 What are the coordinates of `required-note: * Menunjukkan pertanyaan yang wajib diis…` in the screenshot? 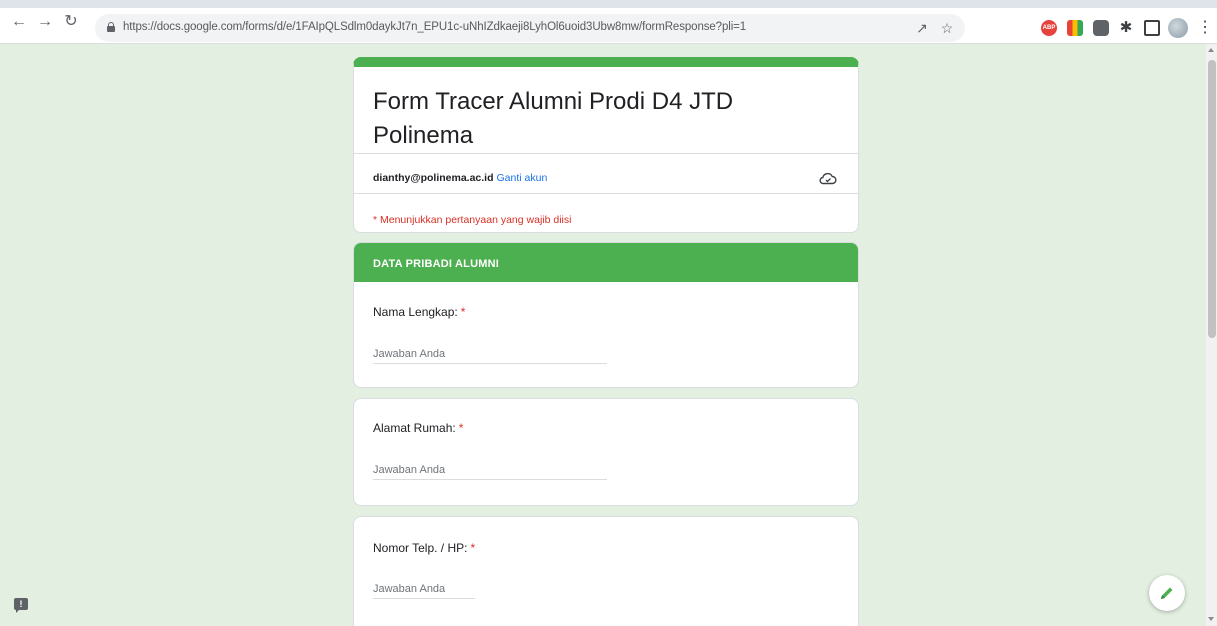 It's located at (472, 220).